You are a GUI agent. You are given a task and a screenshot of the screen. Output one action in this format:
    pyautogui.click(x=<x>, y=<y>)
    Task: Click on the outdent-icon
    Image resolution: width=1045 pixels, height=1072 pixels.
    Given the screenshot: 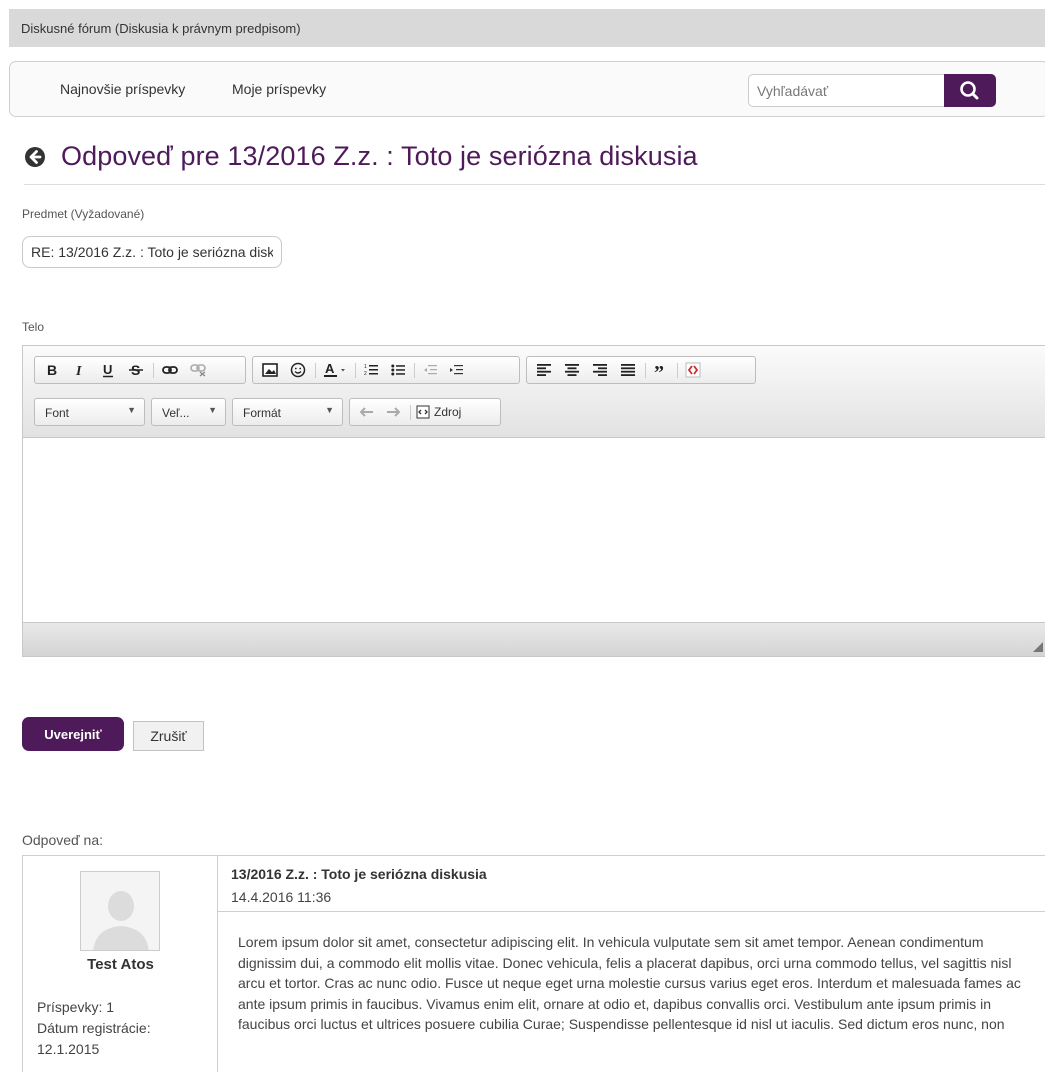 What is the action you would take?
    pyautogui.click(x=430, y=370)
    